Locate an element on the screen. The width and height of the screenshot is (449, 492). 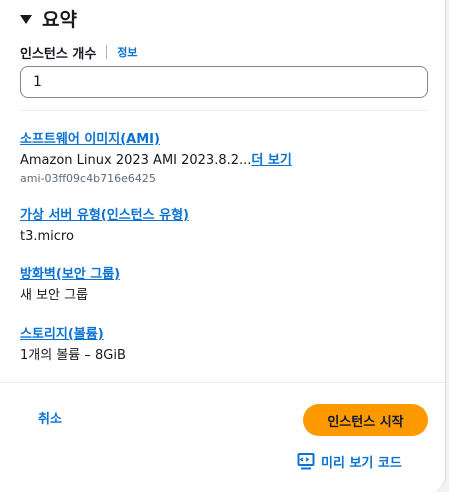
instance-type-section: 가상 서버 유형(인스턴스 유형) t3.micro is located at coordinates (225, 225).